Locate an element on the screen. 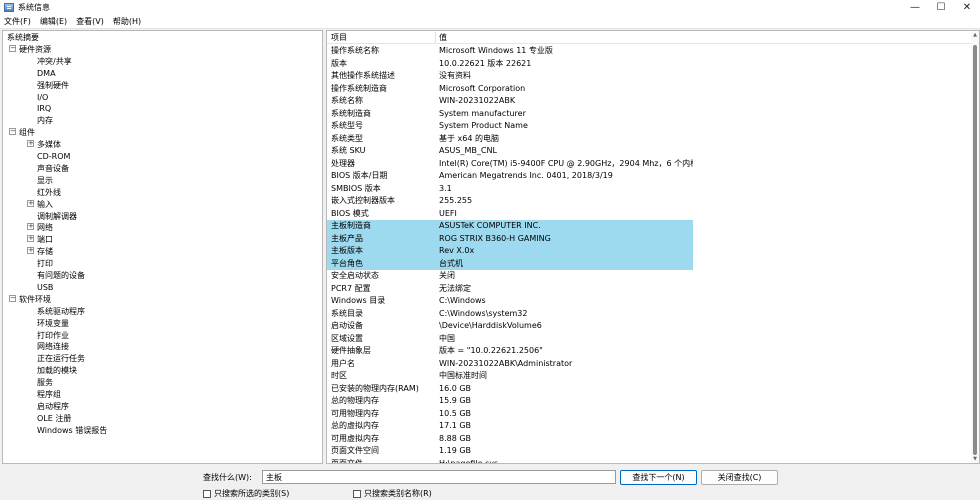 Image resolution: width=980 pixels, height=500 pixels. table-row: 可用物理内存 10.5 GB is located at coordinates (653, 414).